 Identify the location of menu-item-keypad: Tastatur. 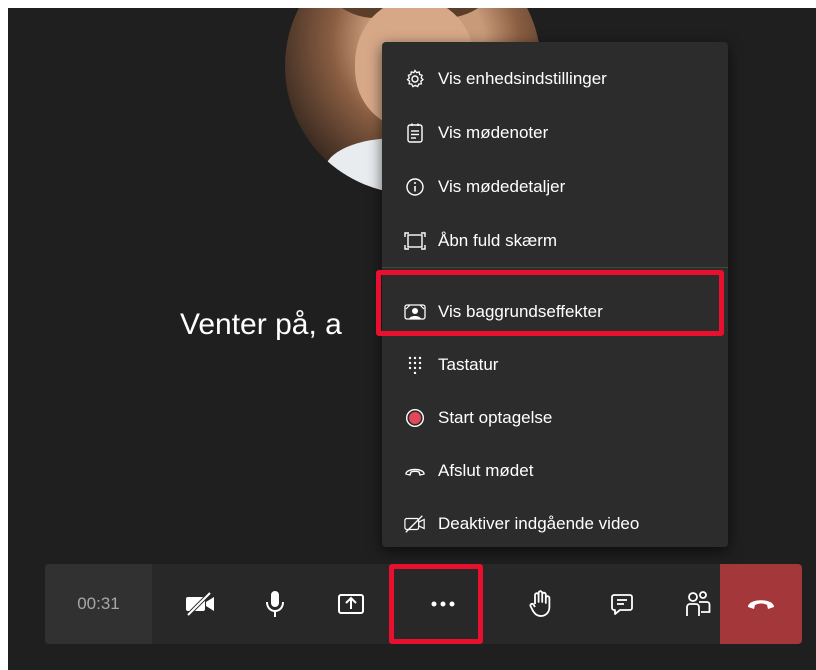
(555, 365).